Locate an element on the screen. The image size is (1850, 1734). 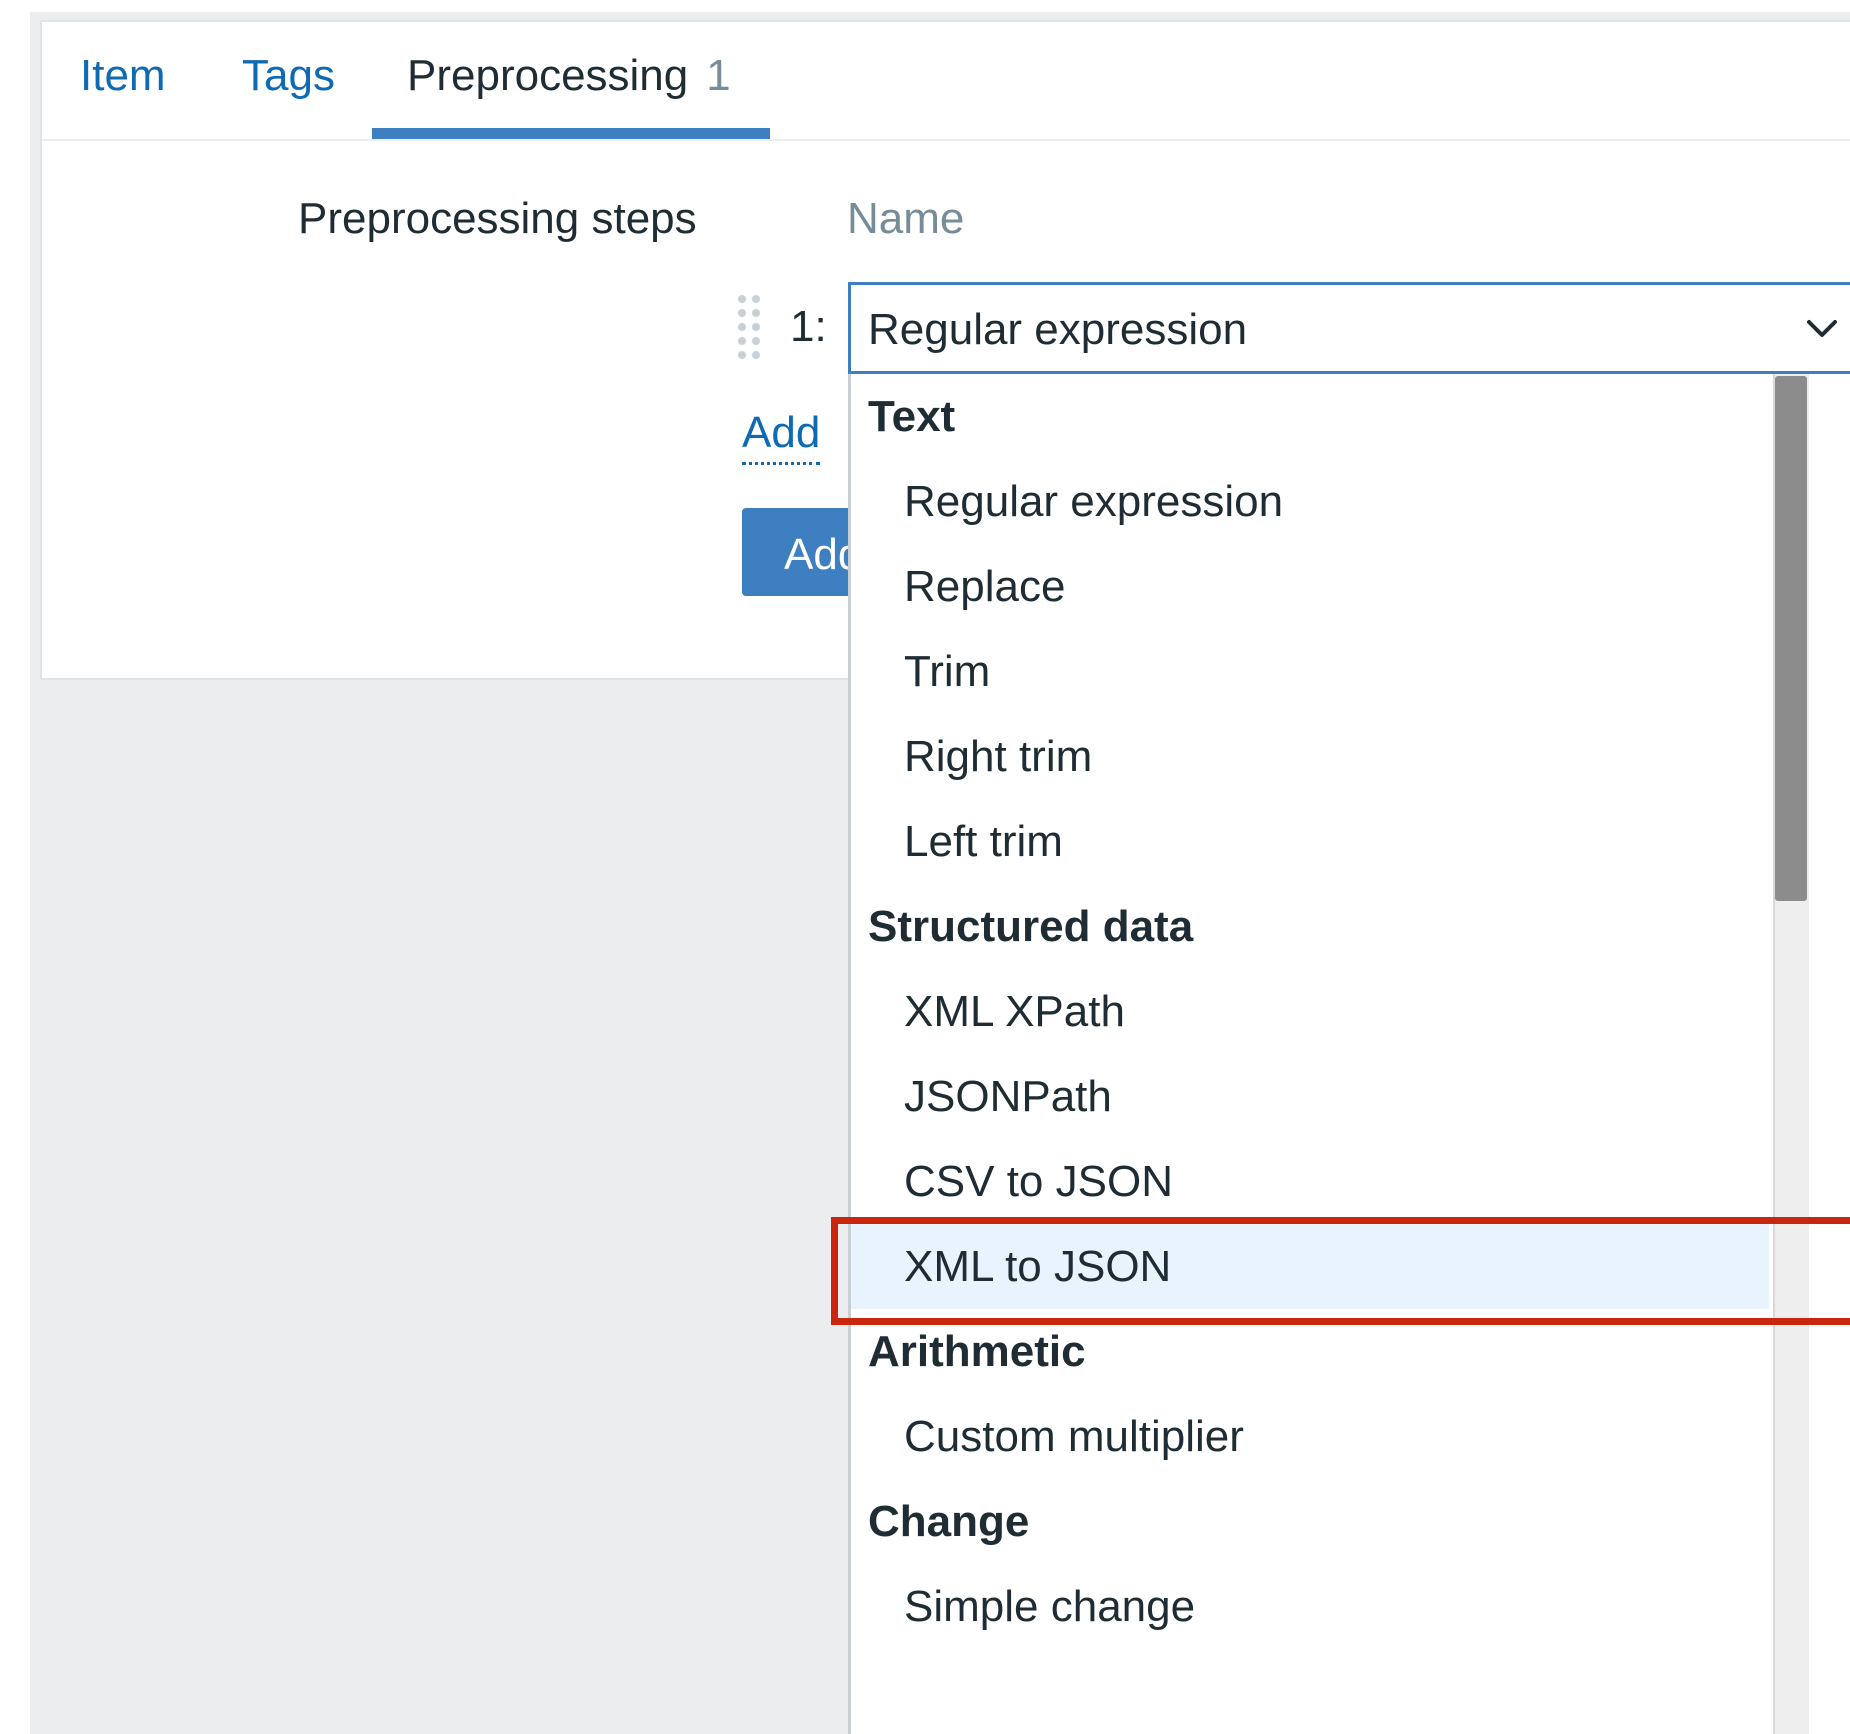
option-regular-expression: Regular expression is located at coordinates (1311, 501).